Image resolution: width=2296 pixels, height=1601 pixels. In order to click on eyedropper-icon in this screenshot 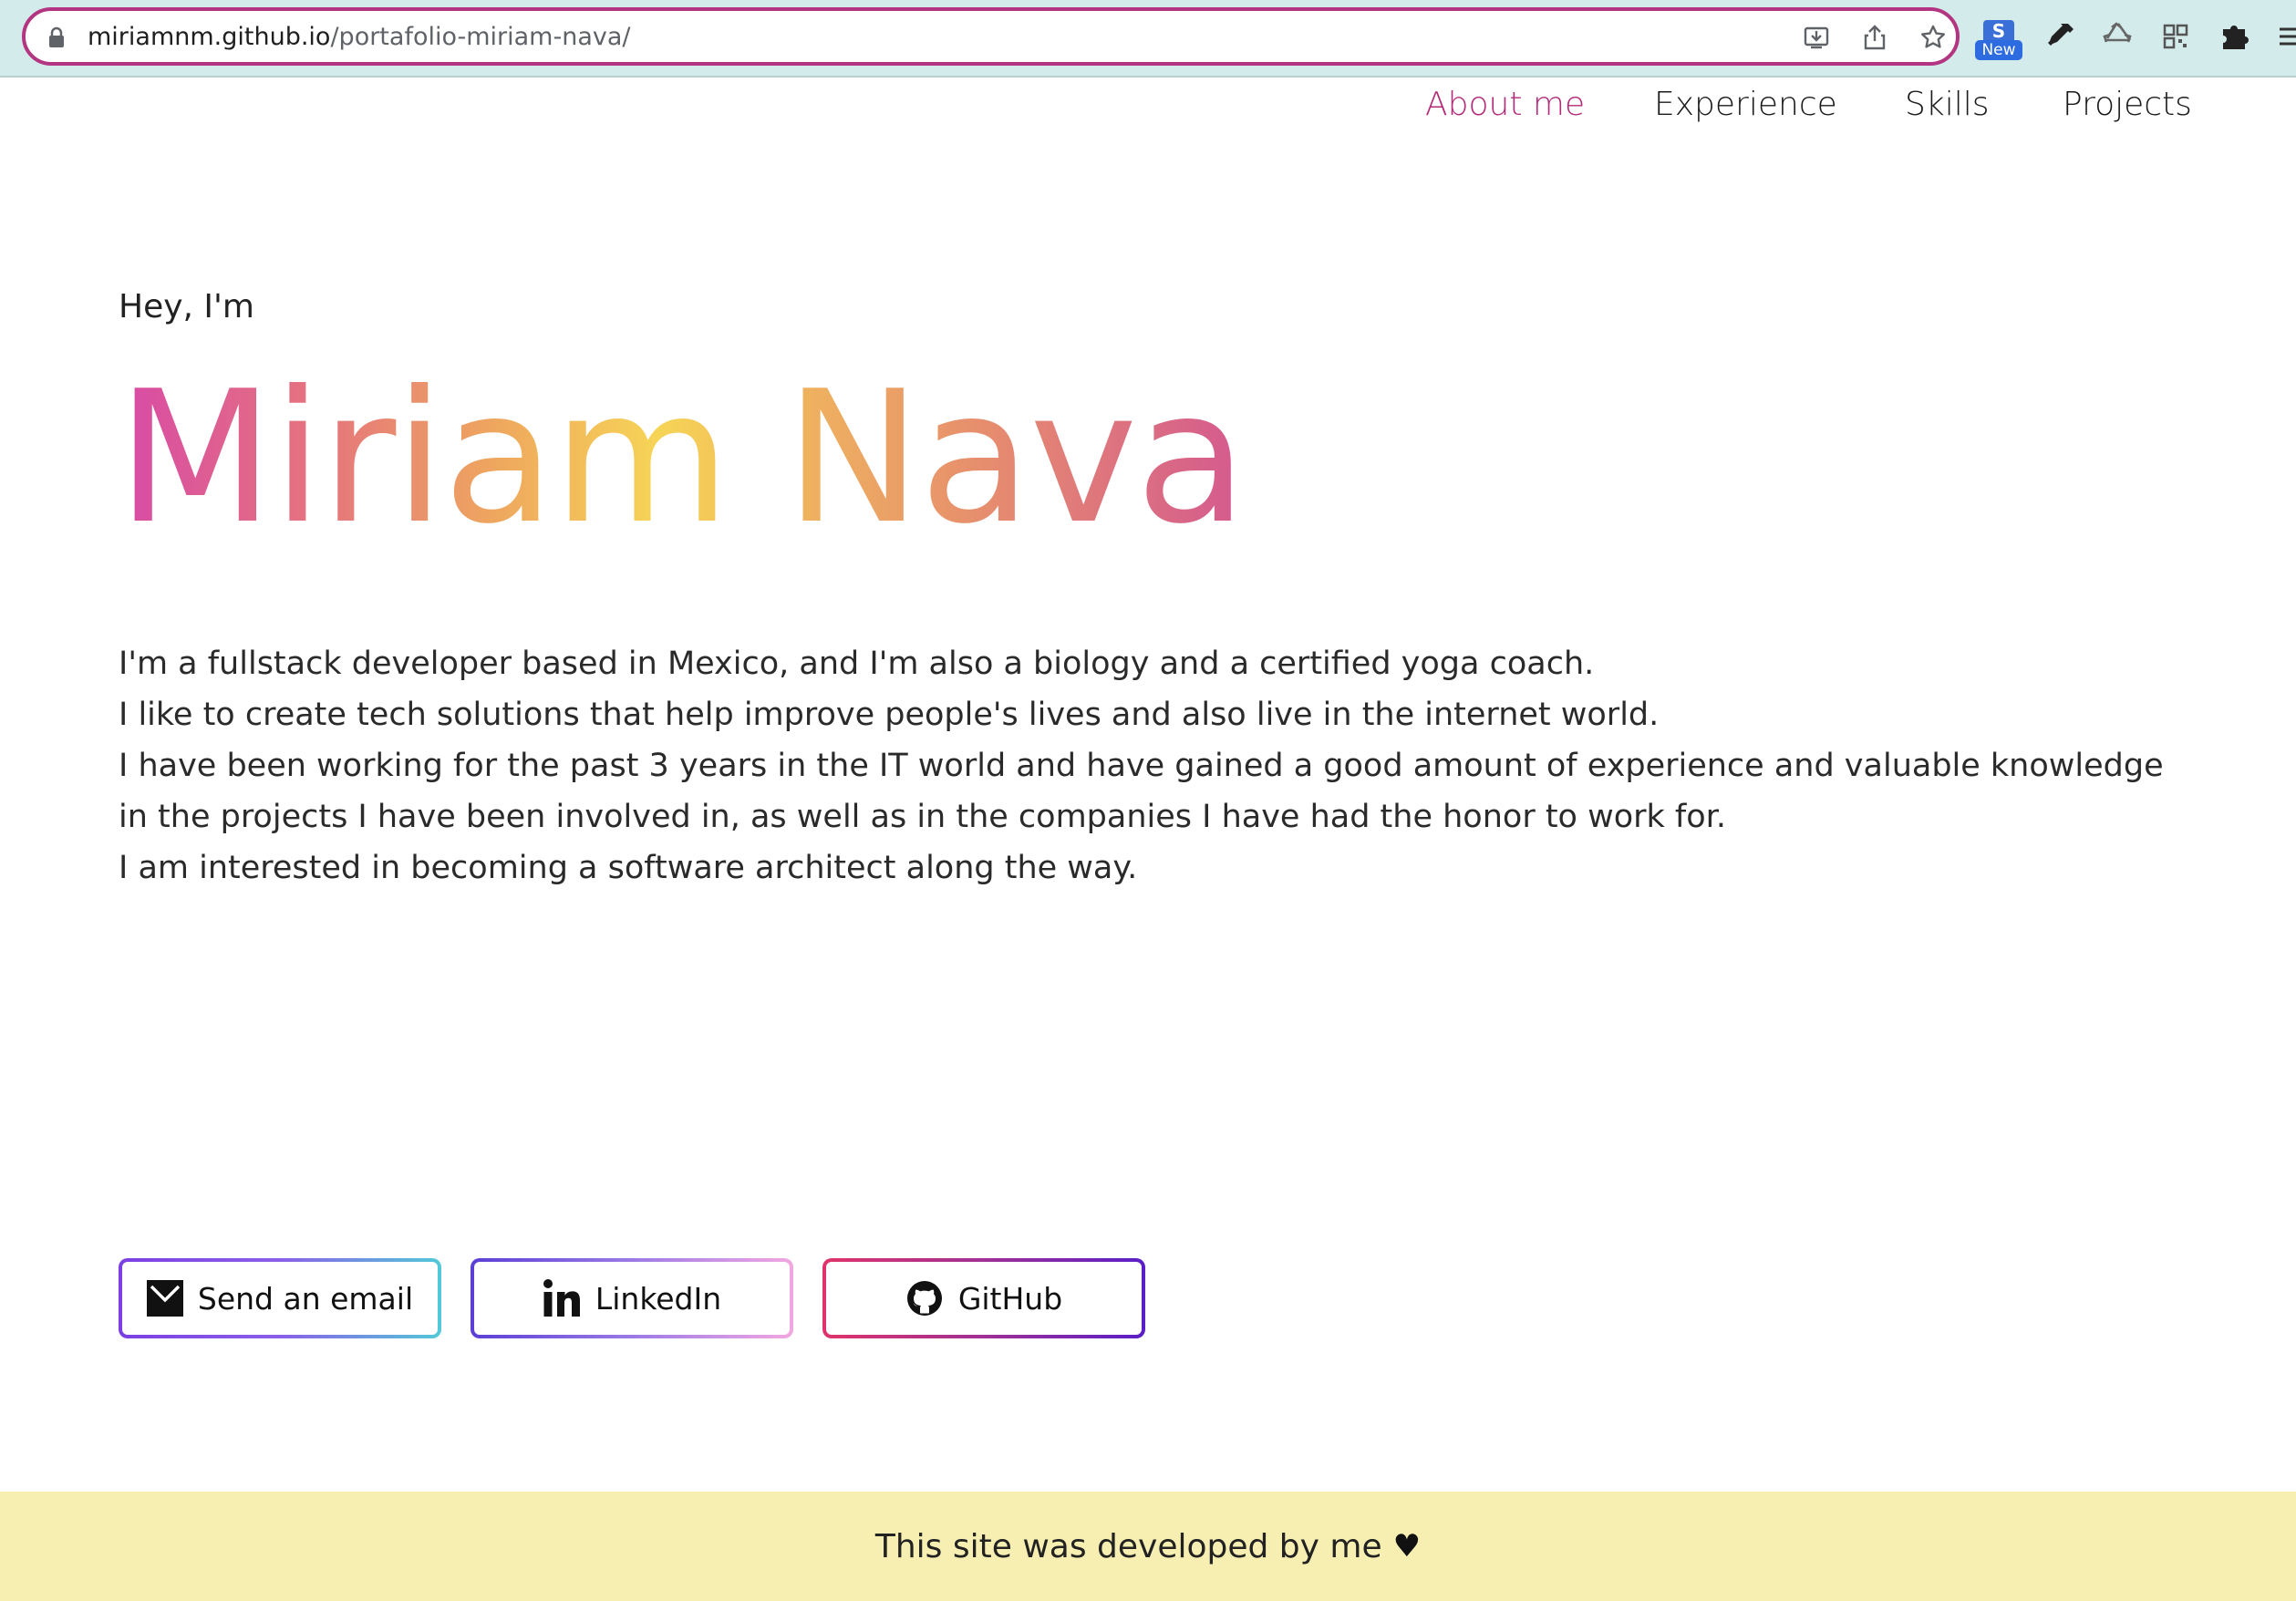, I will do `click(2061, 36)`.